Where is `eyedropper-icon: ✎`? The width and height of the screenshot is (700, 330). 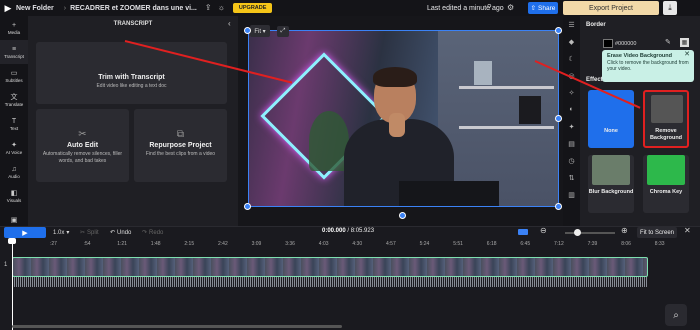
eyedropper-icon: ✎ is located at coordinates (668, 42).